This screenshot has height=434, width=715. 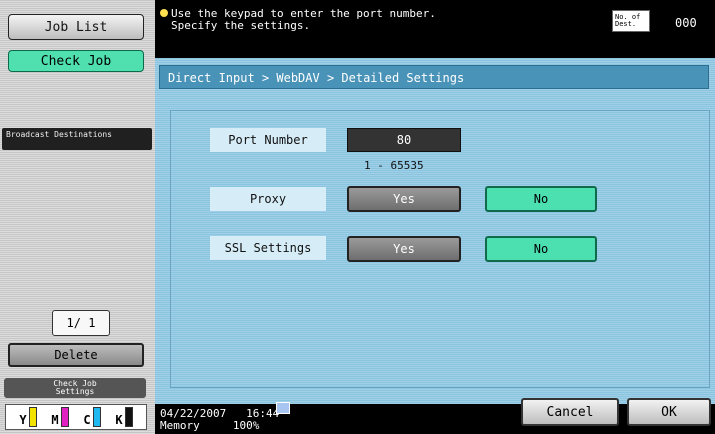 I want to click on toner-y-bar, so click(x=32, y=417).